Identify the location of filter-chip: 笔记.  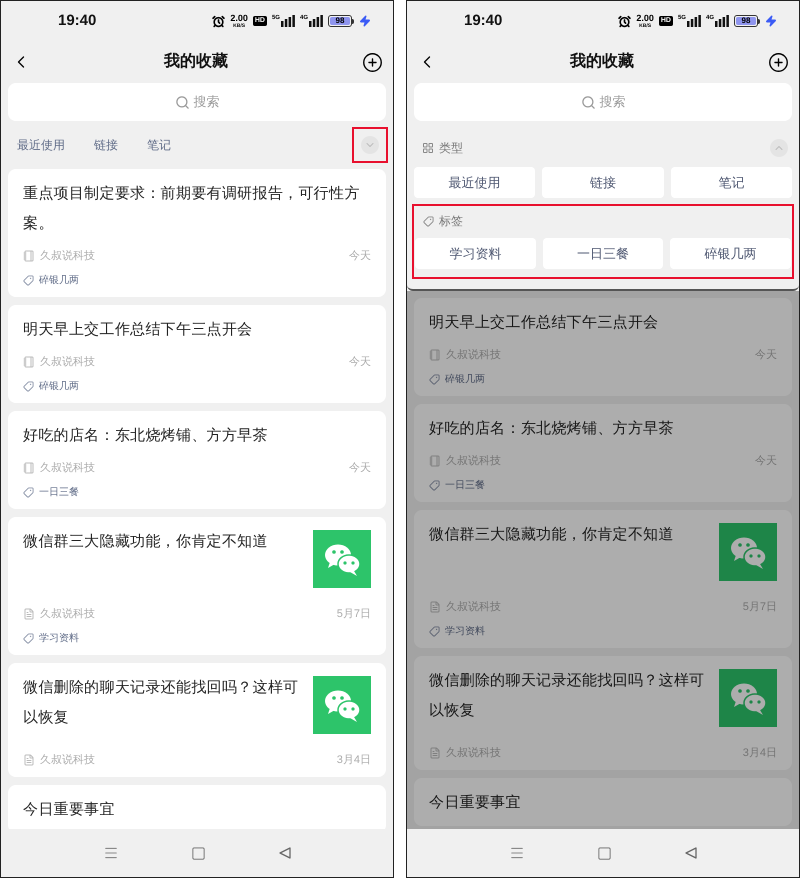
(731, 182).